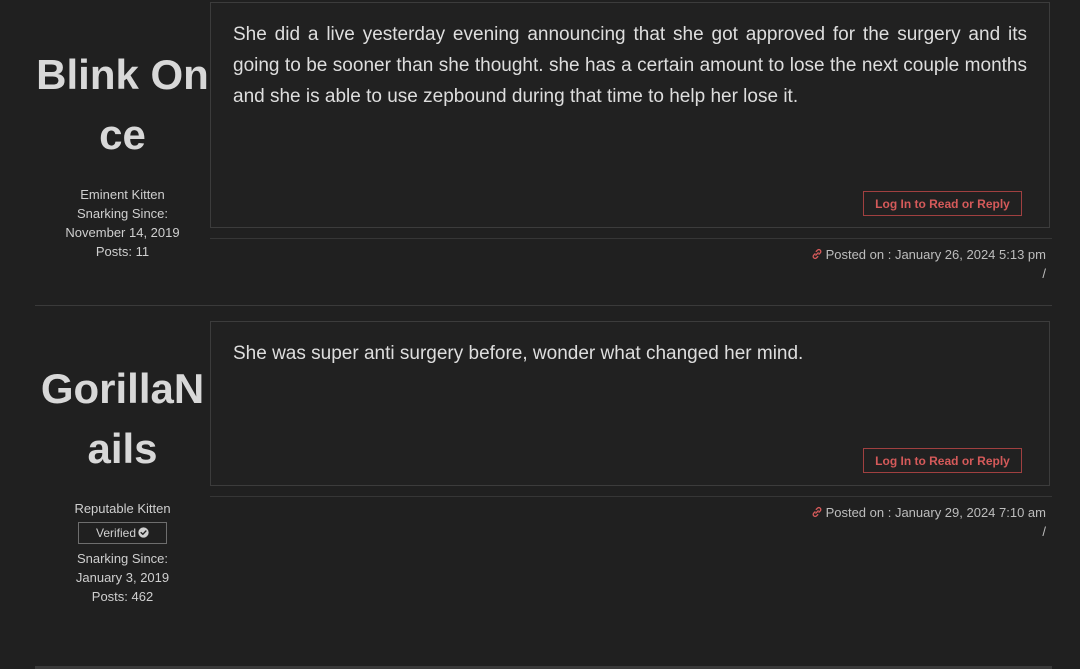  Describe the element at coordinates (116, 533) in the screenshot. I see `verified-label: Verified` at that location.